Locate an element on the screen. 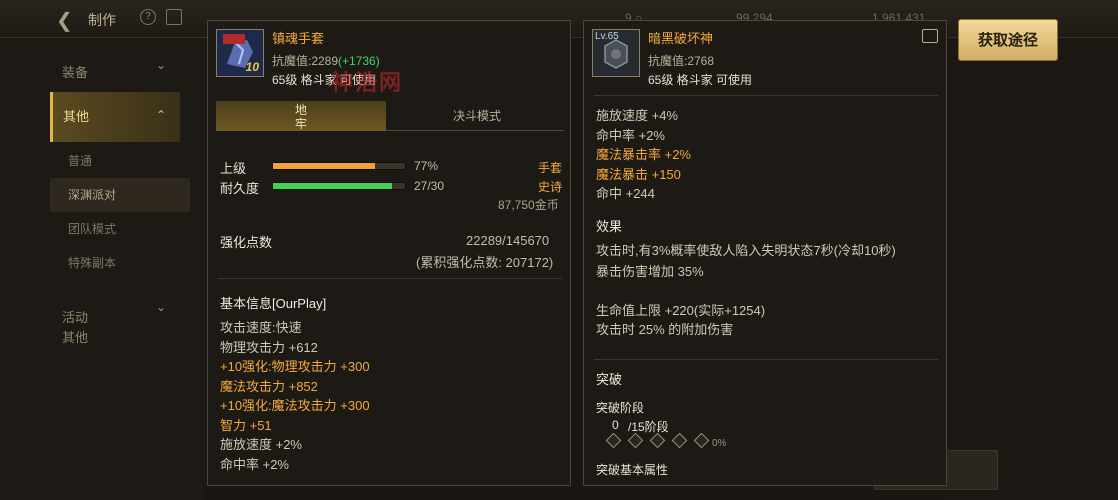  item-name: 暗黑破坏神 is located at coordinates (681, 38).